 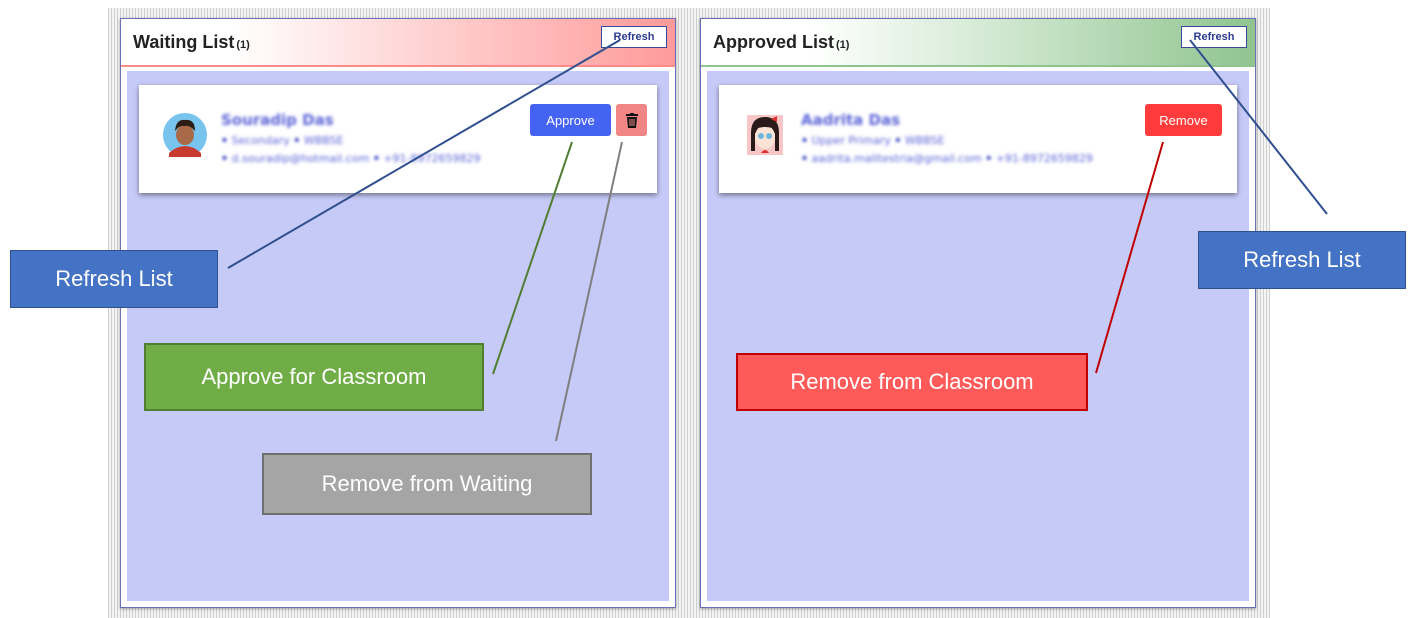 I want to click on callout-refresh-list-right: Refresh List, so click(x=1302, y=260).